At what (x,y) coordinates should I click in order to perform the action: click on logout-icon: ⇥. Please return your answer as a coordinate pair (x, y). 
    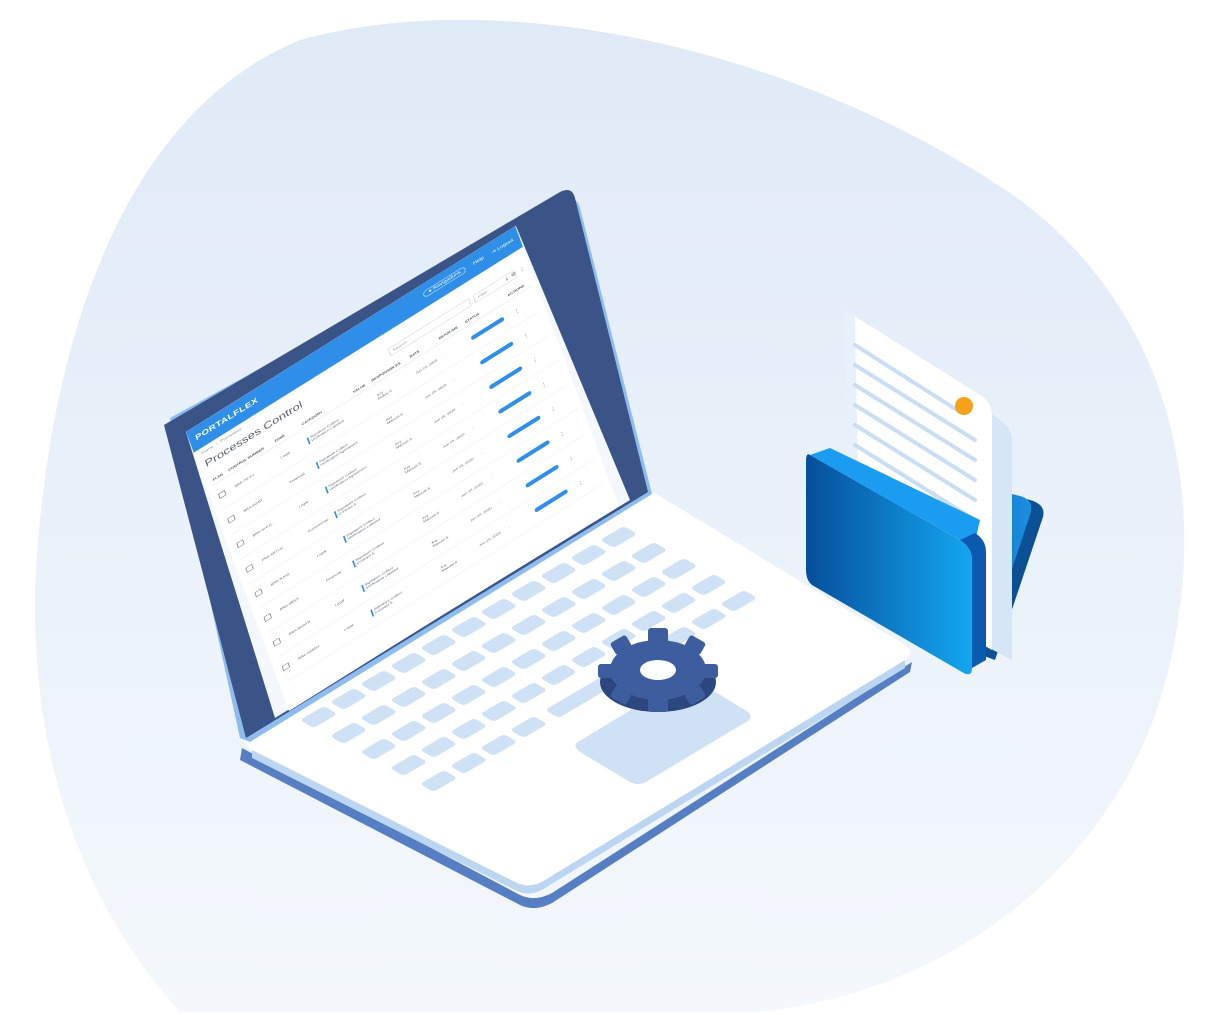
    Looking at the image, I should click on (493, 251).